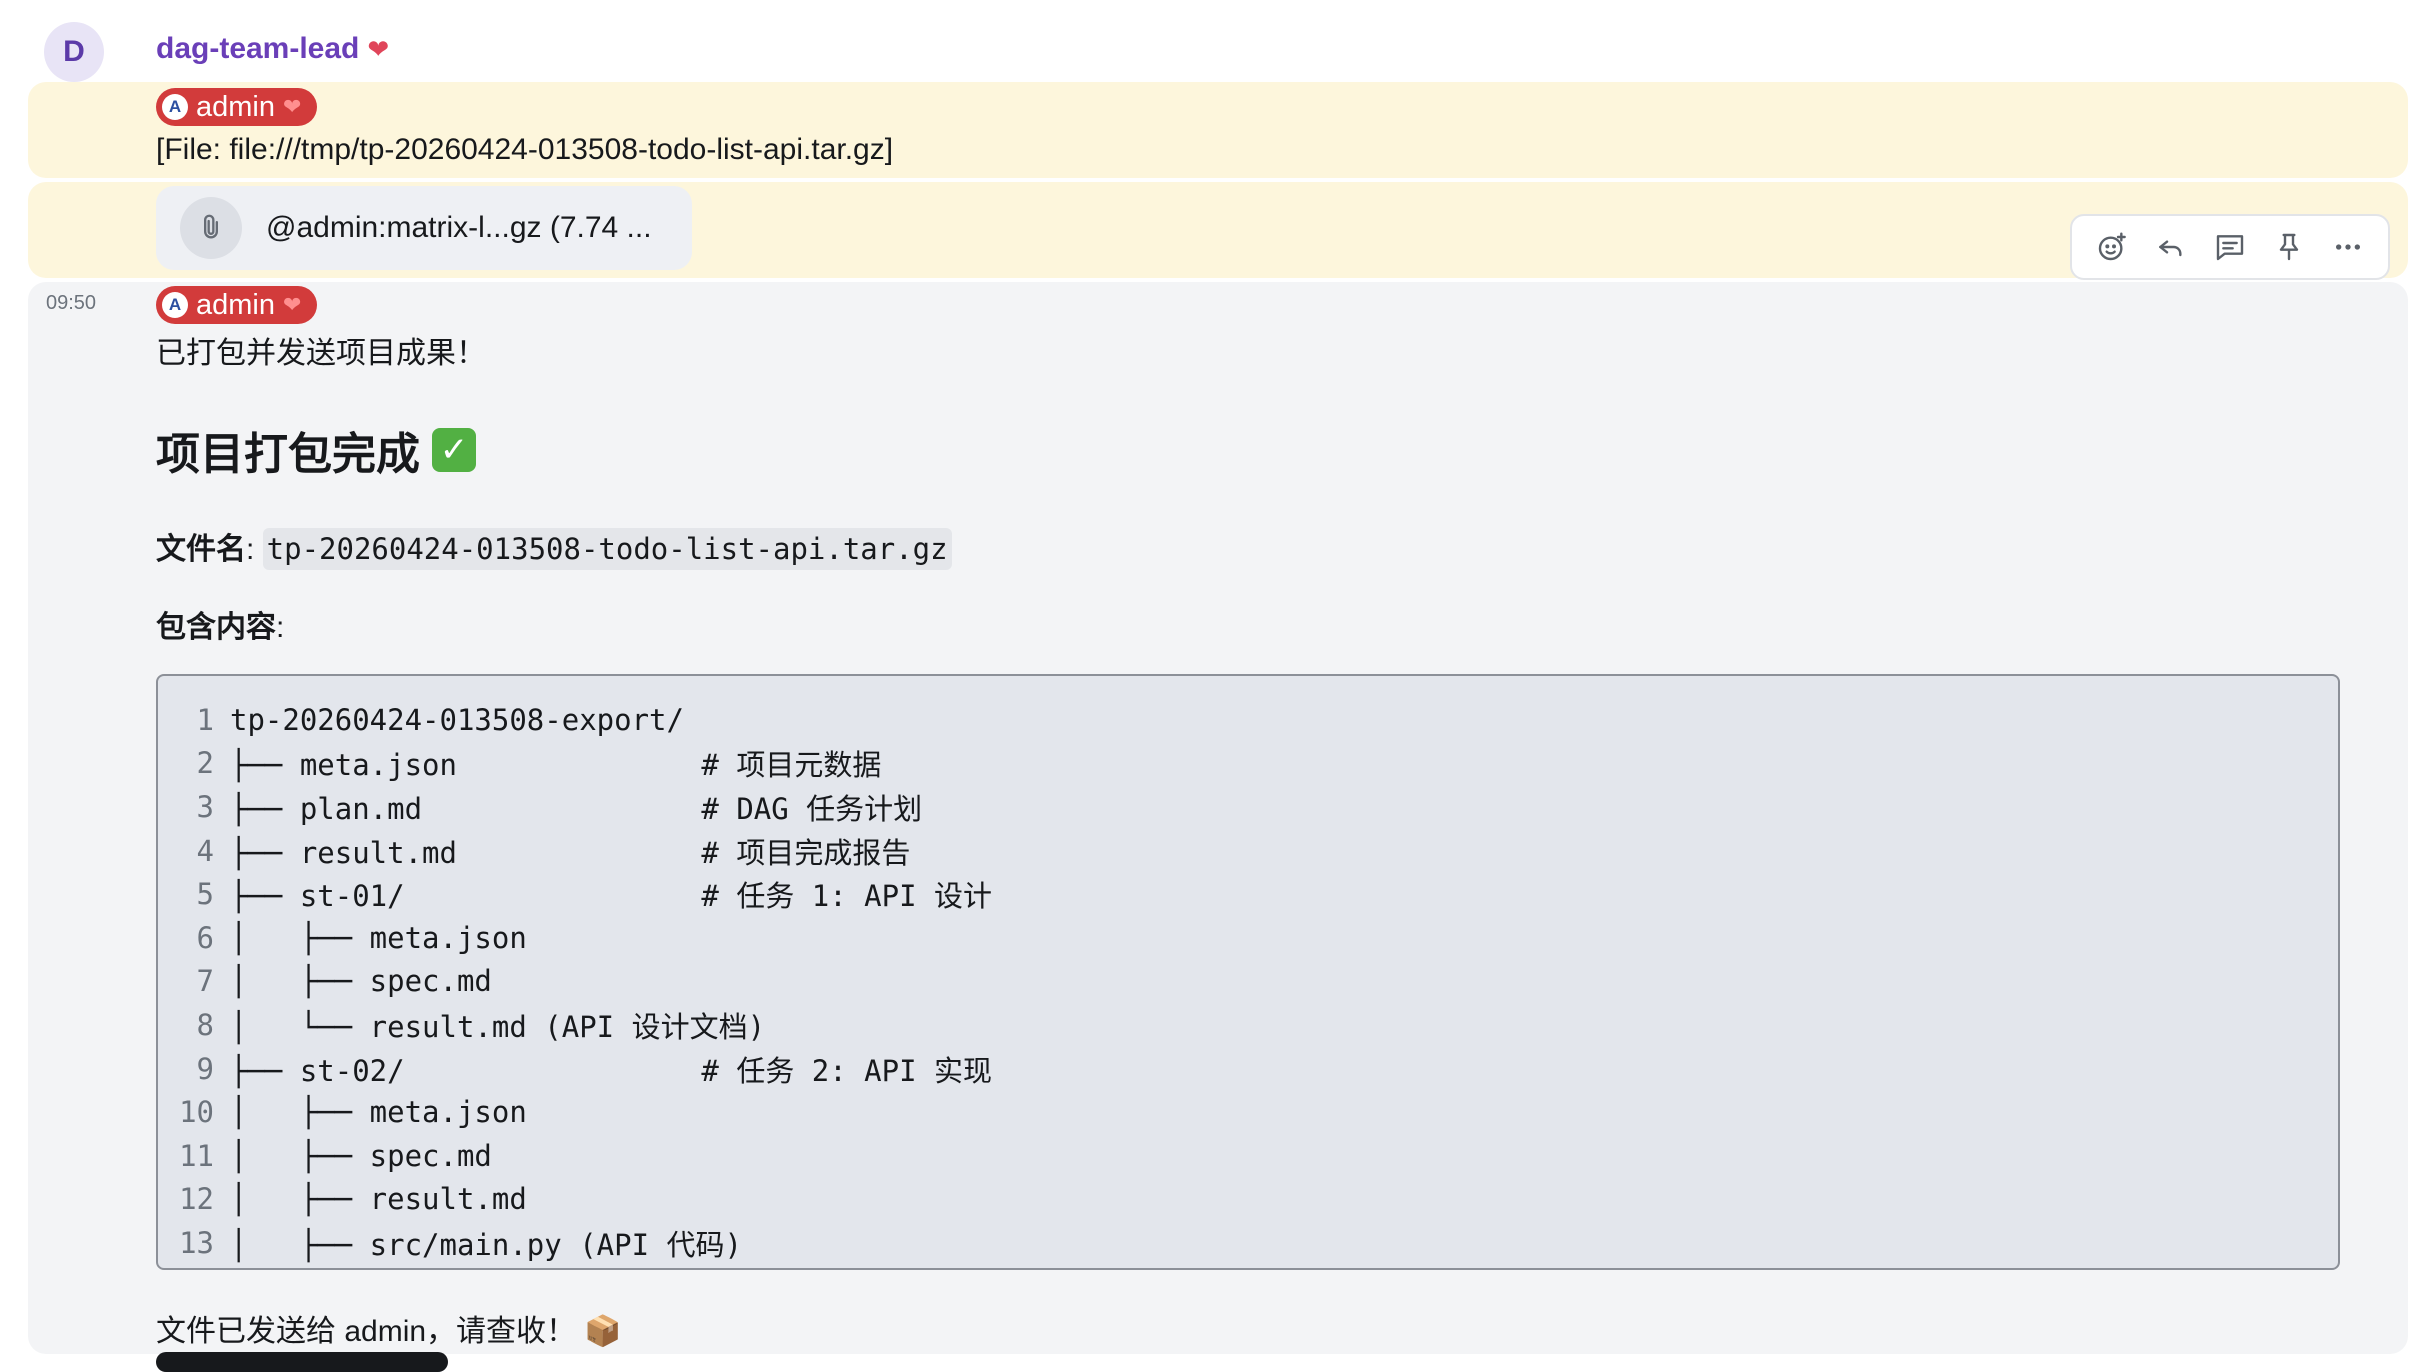  What do you see at coordinates (258, 48) in the screenshot?
I see `sender-name-text: dag-team-lead` at bounding box center [258, 48].